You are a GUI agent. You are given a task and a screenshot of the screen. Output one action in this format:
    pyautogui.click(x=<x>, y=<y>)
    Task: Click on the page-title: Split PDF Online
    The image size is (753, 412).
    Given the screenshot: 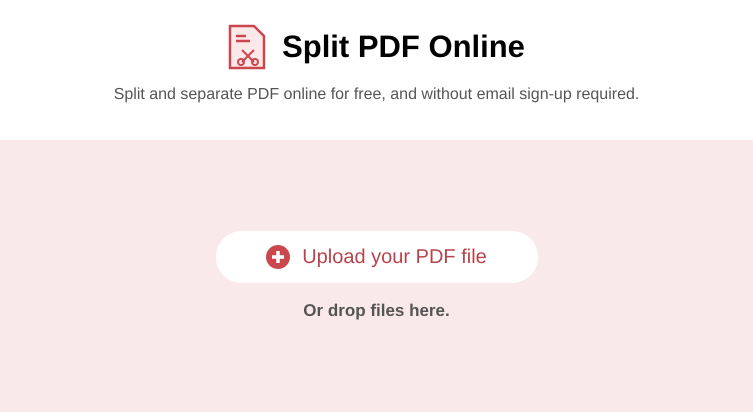 What is the action you would take?
    pyautogui.click(x=403, y=47)
    